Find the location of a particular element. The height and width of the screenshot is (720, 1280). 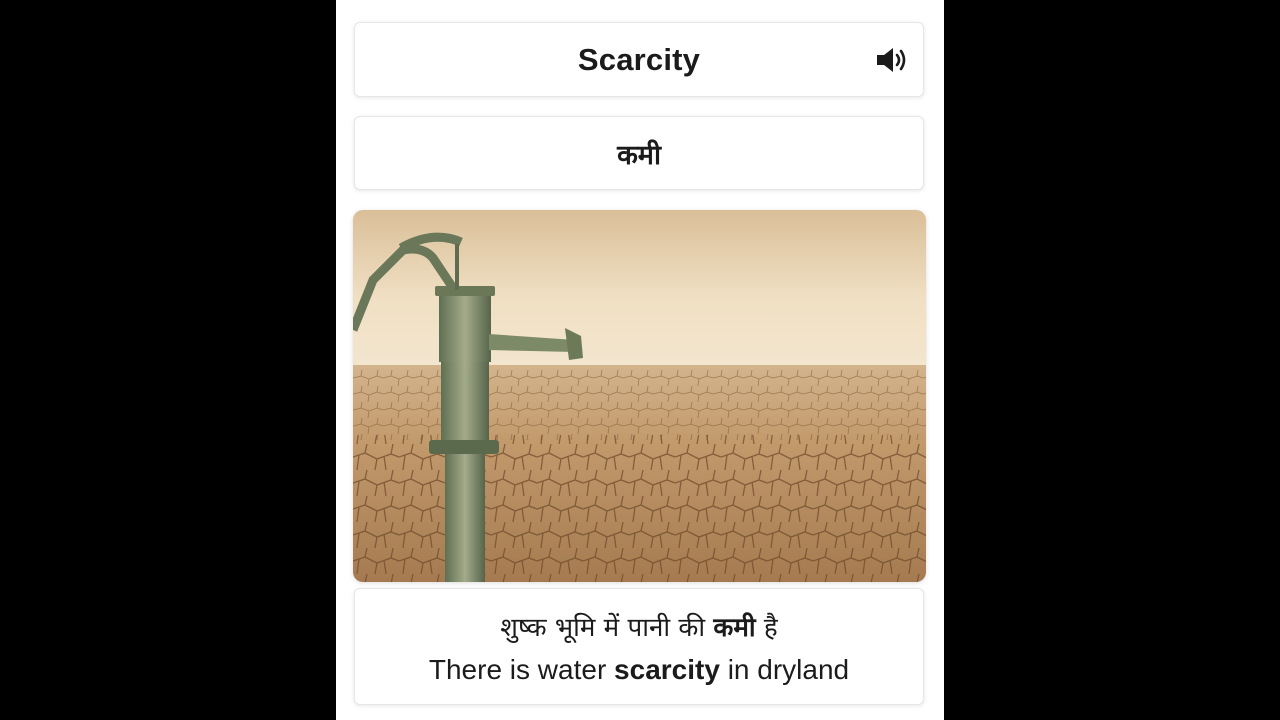

example-sentence-hindi: शुष्क भूमि में पानी की कमी है is located at coordinates (638, 626).